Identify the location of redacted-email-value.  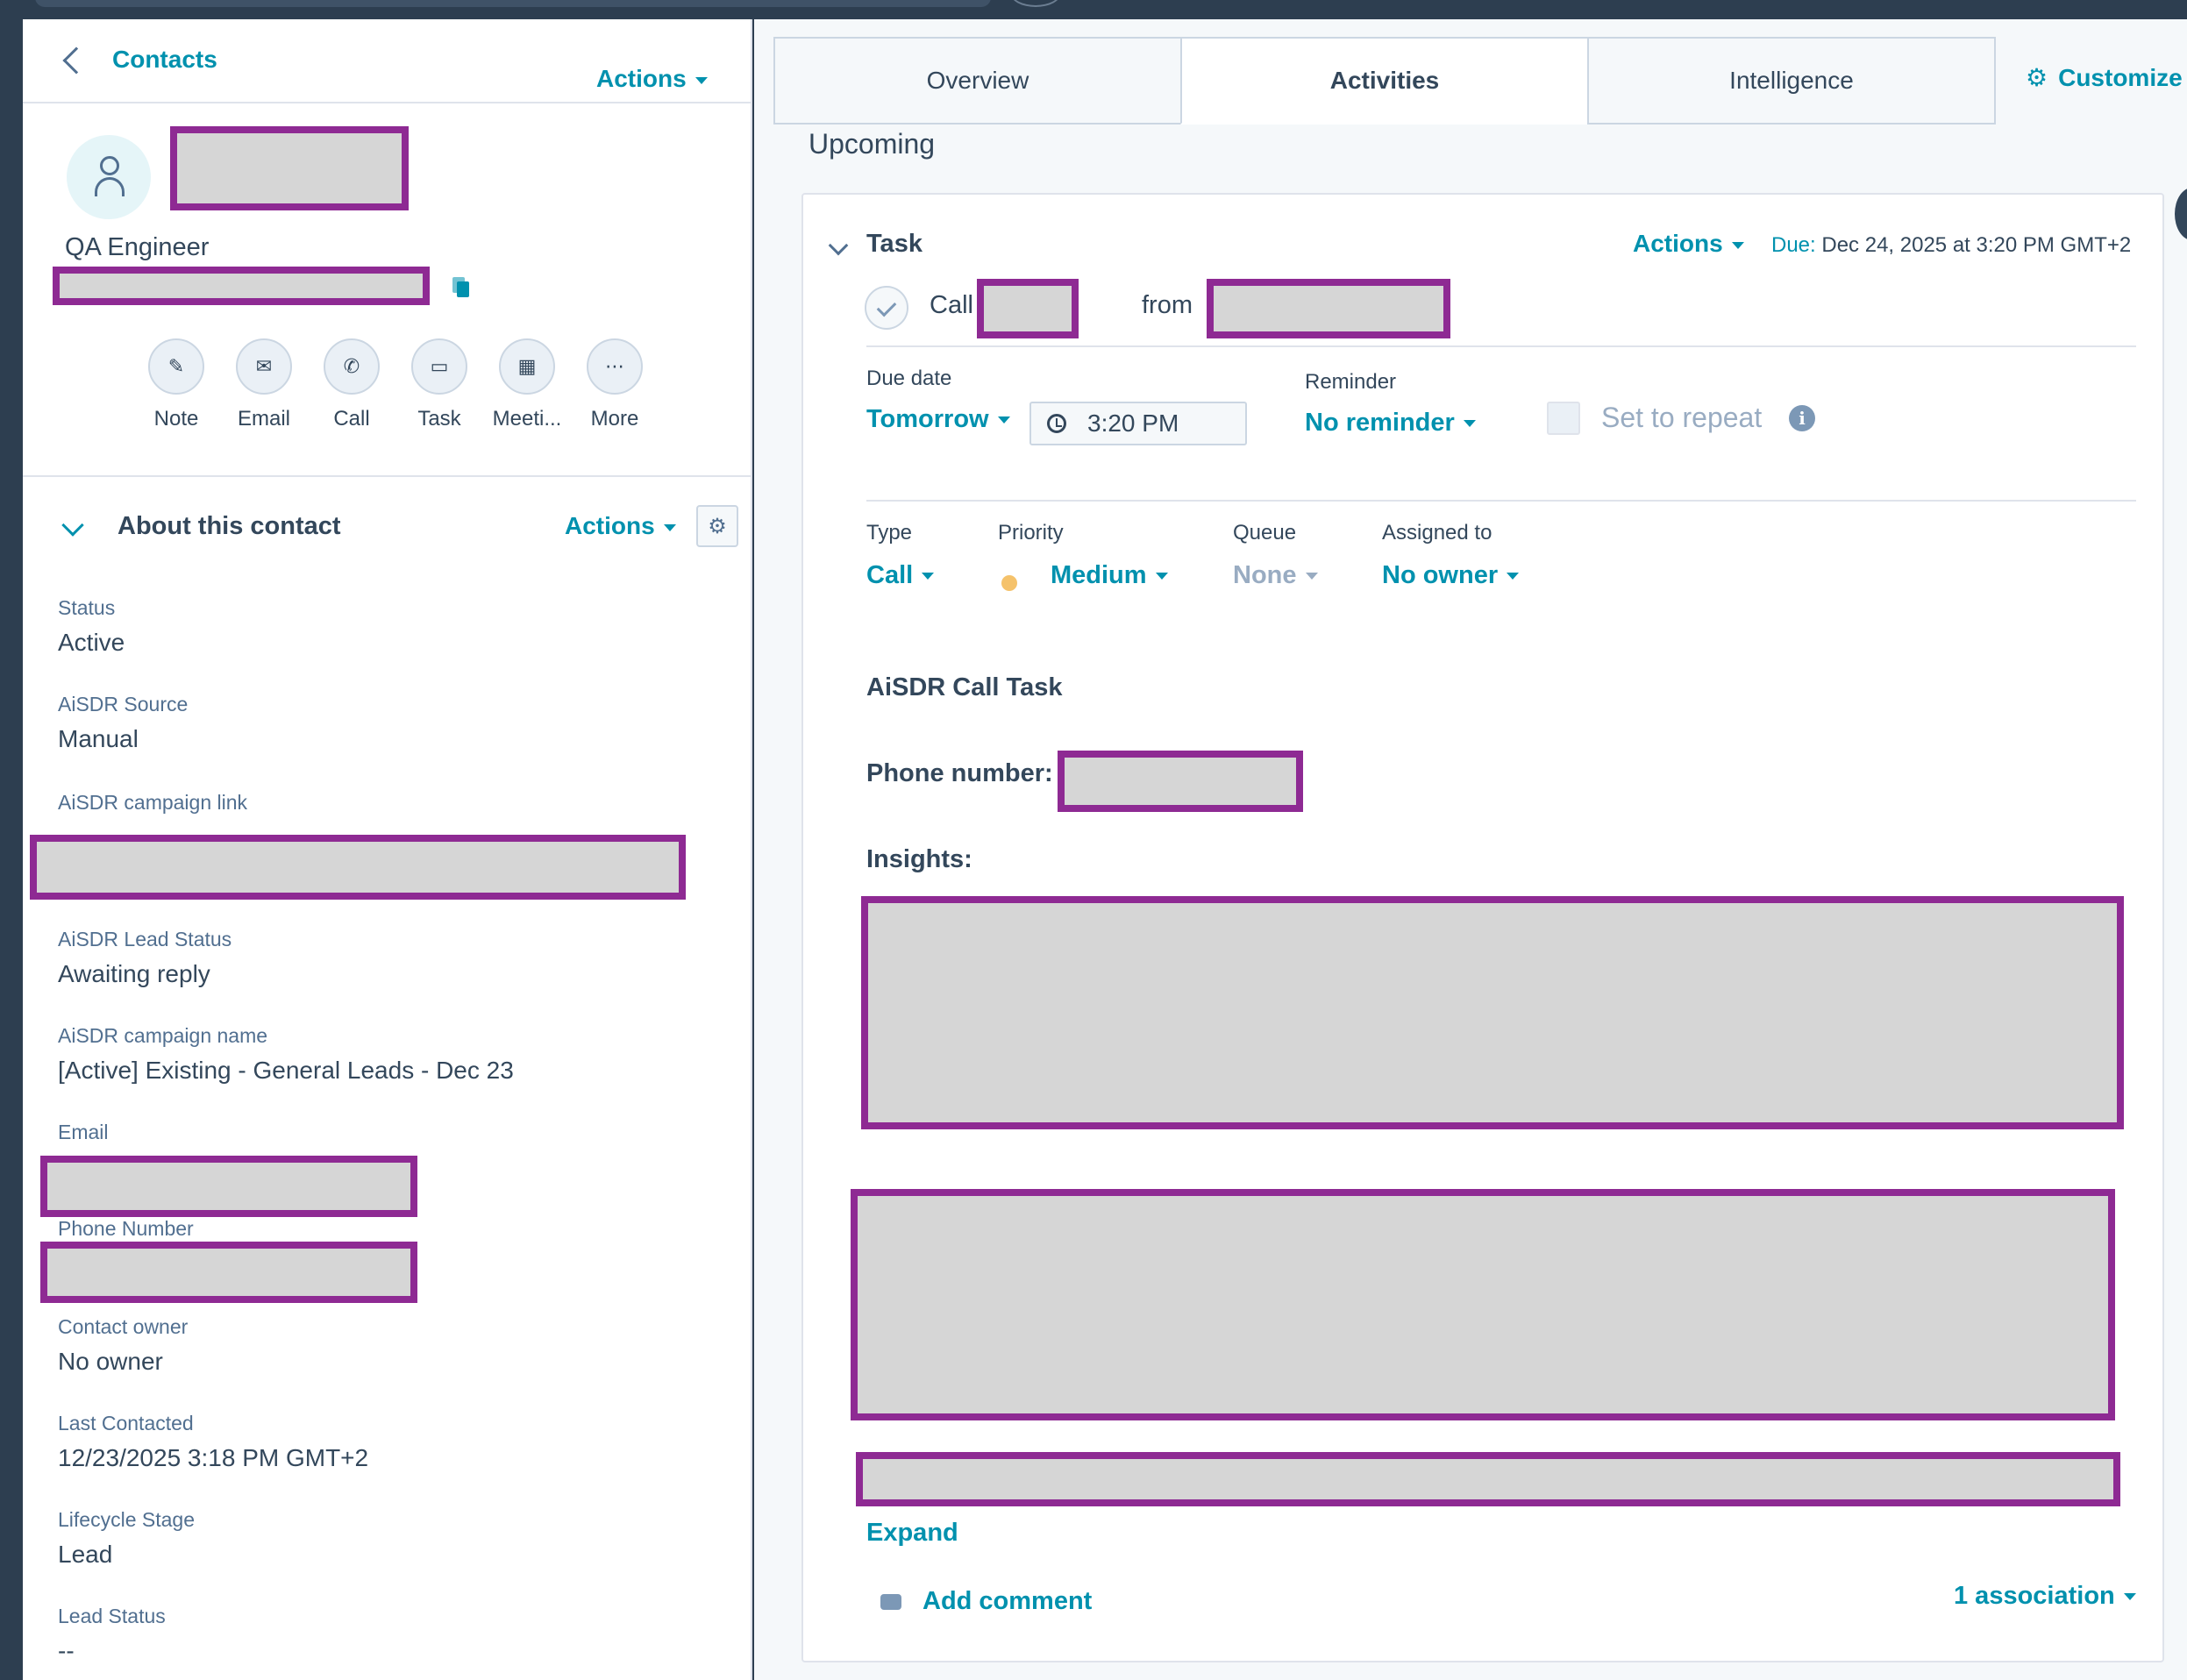
(228, 1186).